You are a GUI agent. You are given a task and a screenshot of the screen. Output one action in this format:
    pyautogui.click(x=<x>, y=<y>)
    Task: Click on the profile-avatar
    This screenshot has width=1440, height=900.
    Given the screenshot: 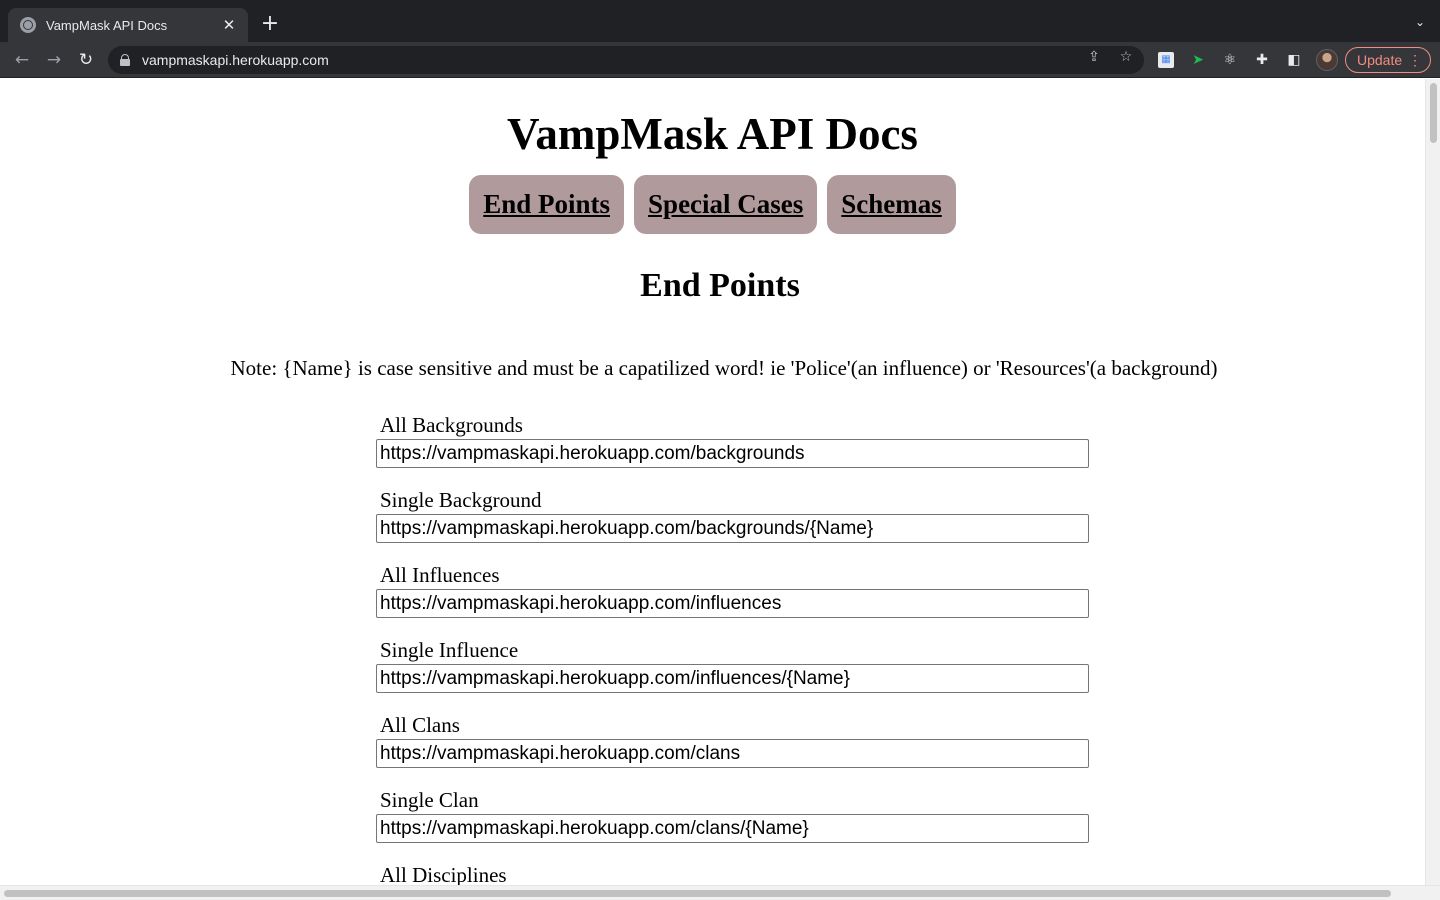 What is the action you would take?
    pyautogui.click(x=1327, y=60)
    